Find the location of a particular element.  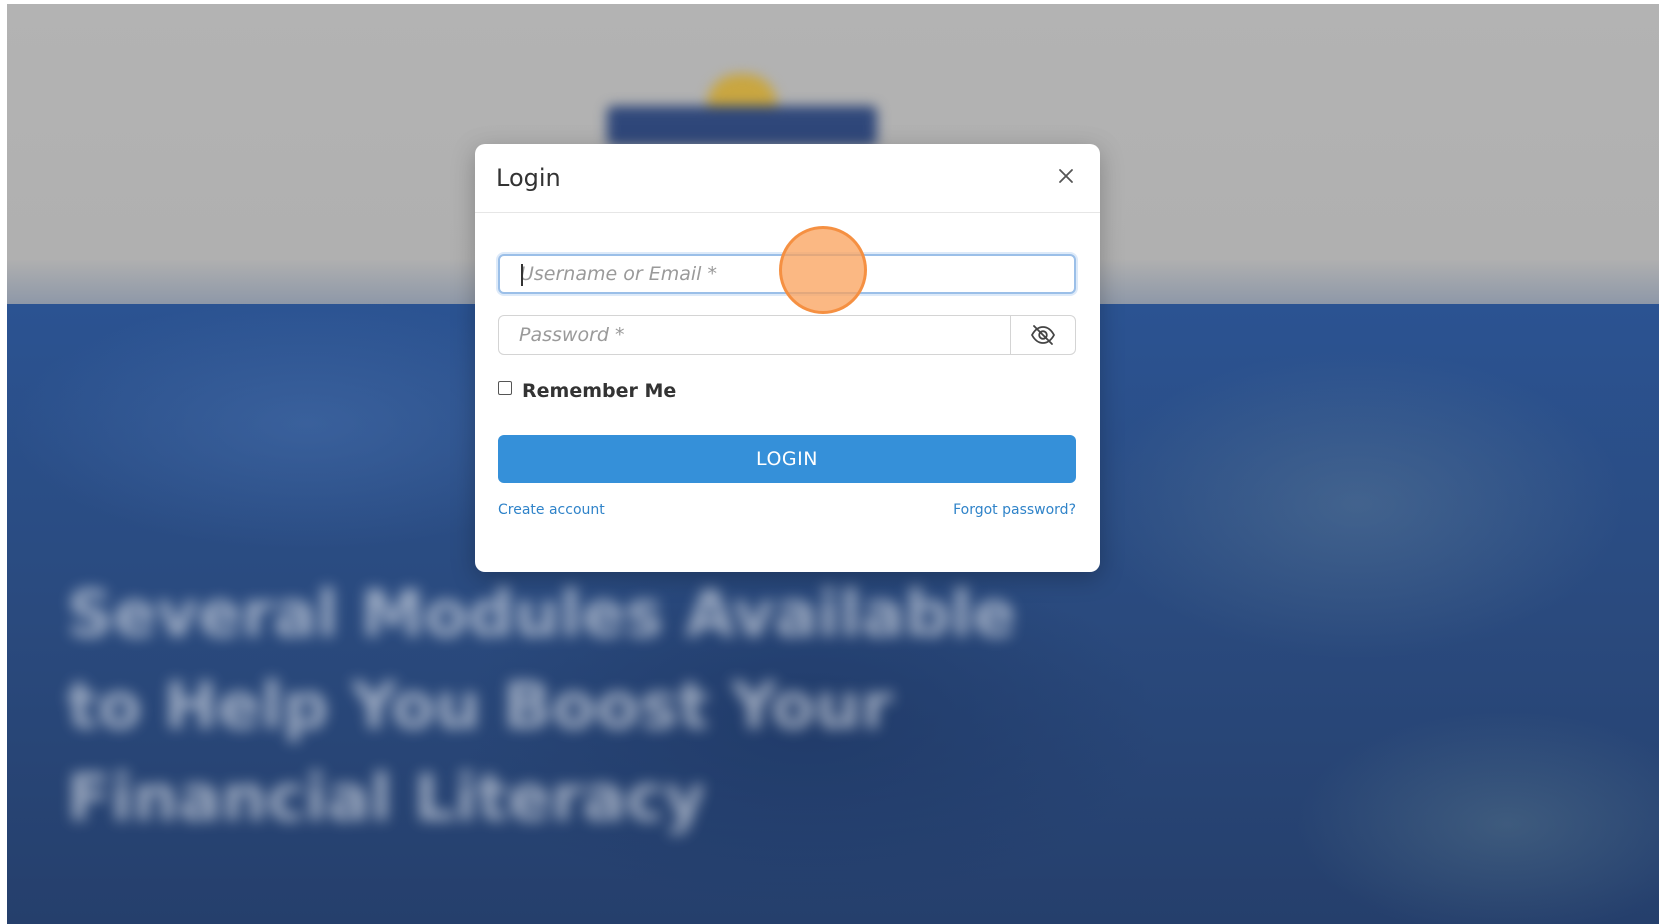

close-icon is located at coordinates (1066, 176).